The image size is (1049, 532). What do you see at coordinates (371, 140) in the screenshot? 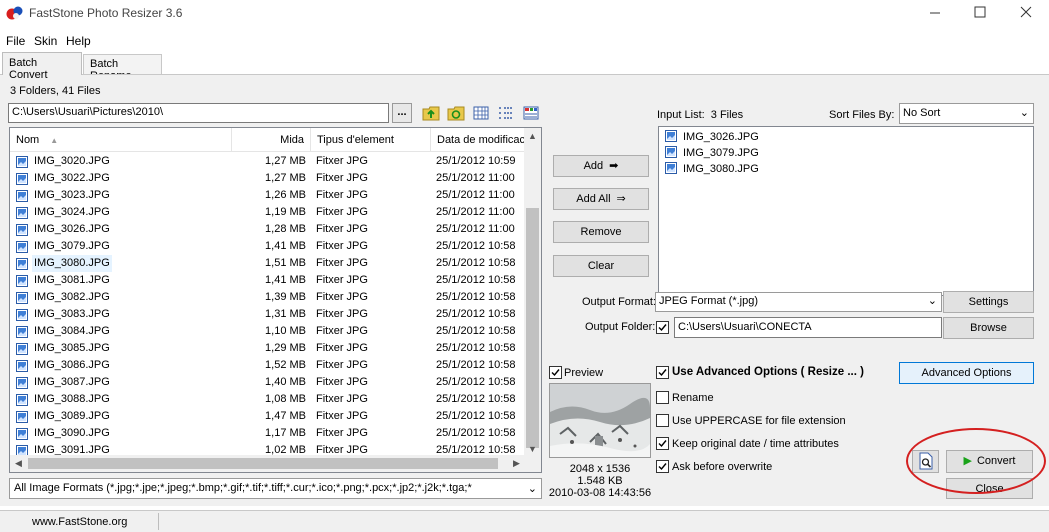
I see `column-header-type: Tipus d'element` at bounding box center [371, 140].